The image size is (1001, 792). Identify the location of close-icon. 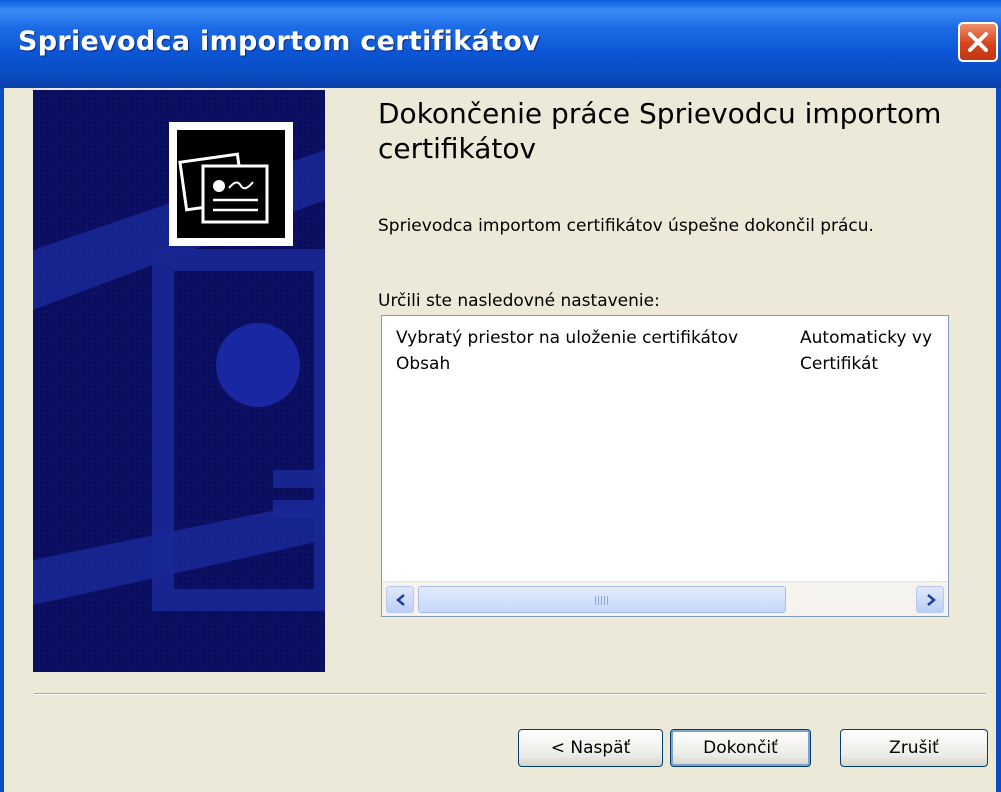
(978, 42).